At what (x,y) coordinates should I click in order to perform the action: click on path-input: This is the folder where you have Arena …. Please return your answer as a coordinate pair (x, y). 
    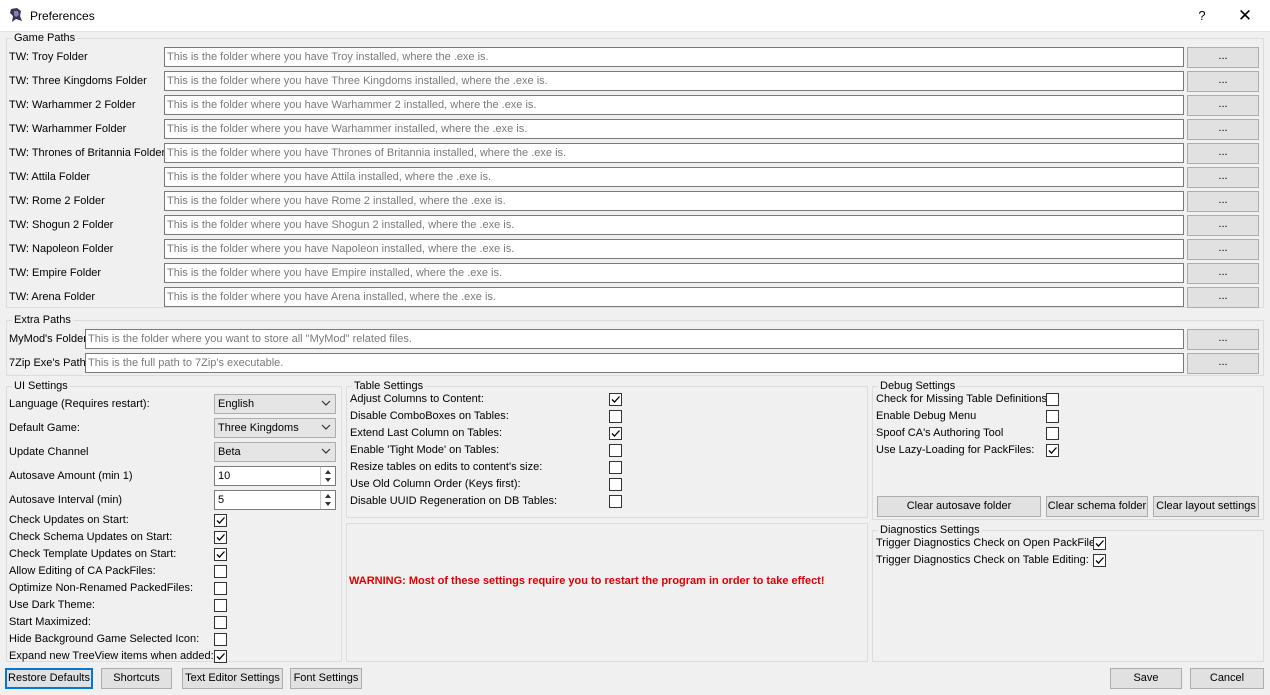
    Looking at the image, I should click on (674, 297).